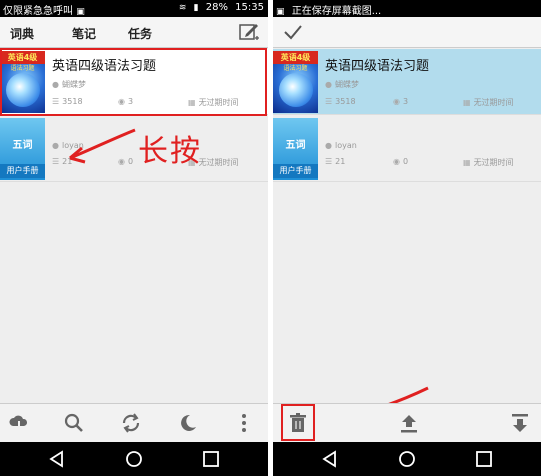  I want to click on item-views: 3, so click(405, 101).